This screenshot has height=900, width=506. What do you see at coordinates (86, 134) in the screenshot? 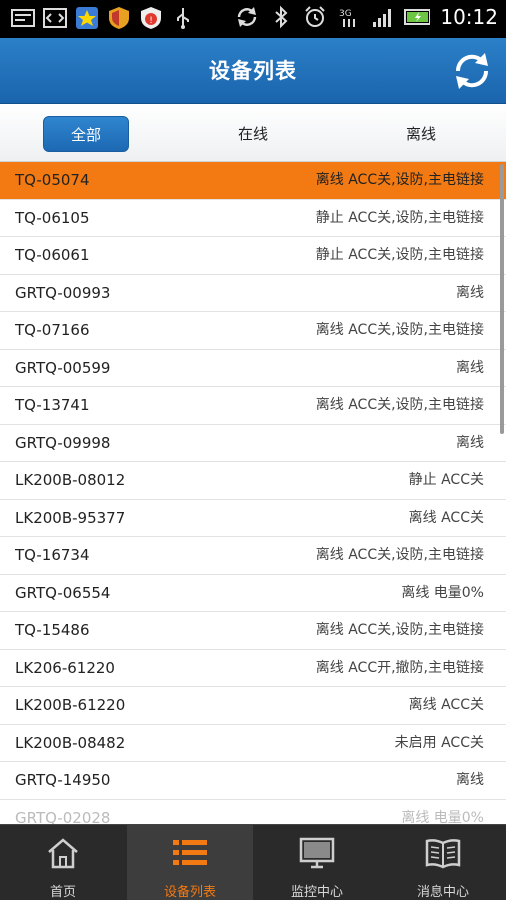
I see `tab-all: 全部` at bounding box center [86, 134].